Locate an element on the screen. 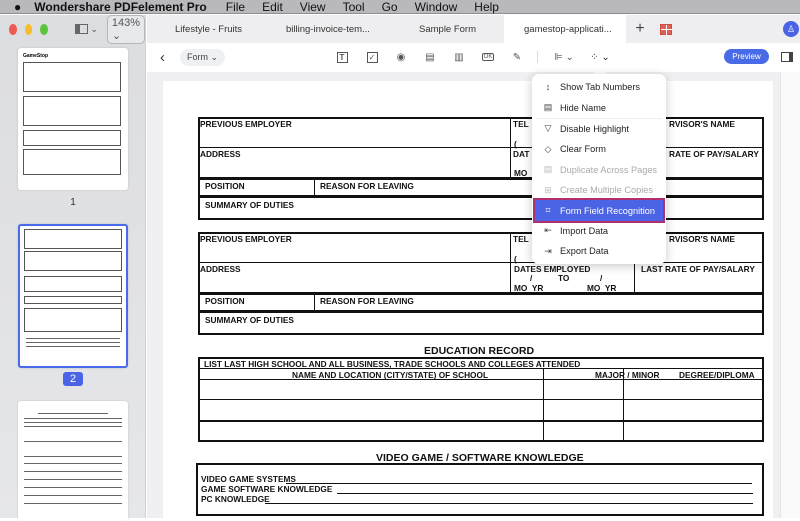 The image size is (800, 521). menu-file: File is located at coordinates (235, 7).